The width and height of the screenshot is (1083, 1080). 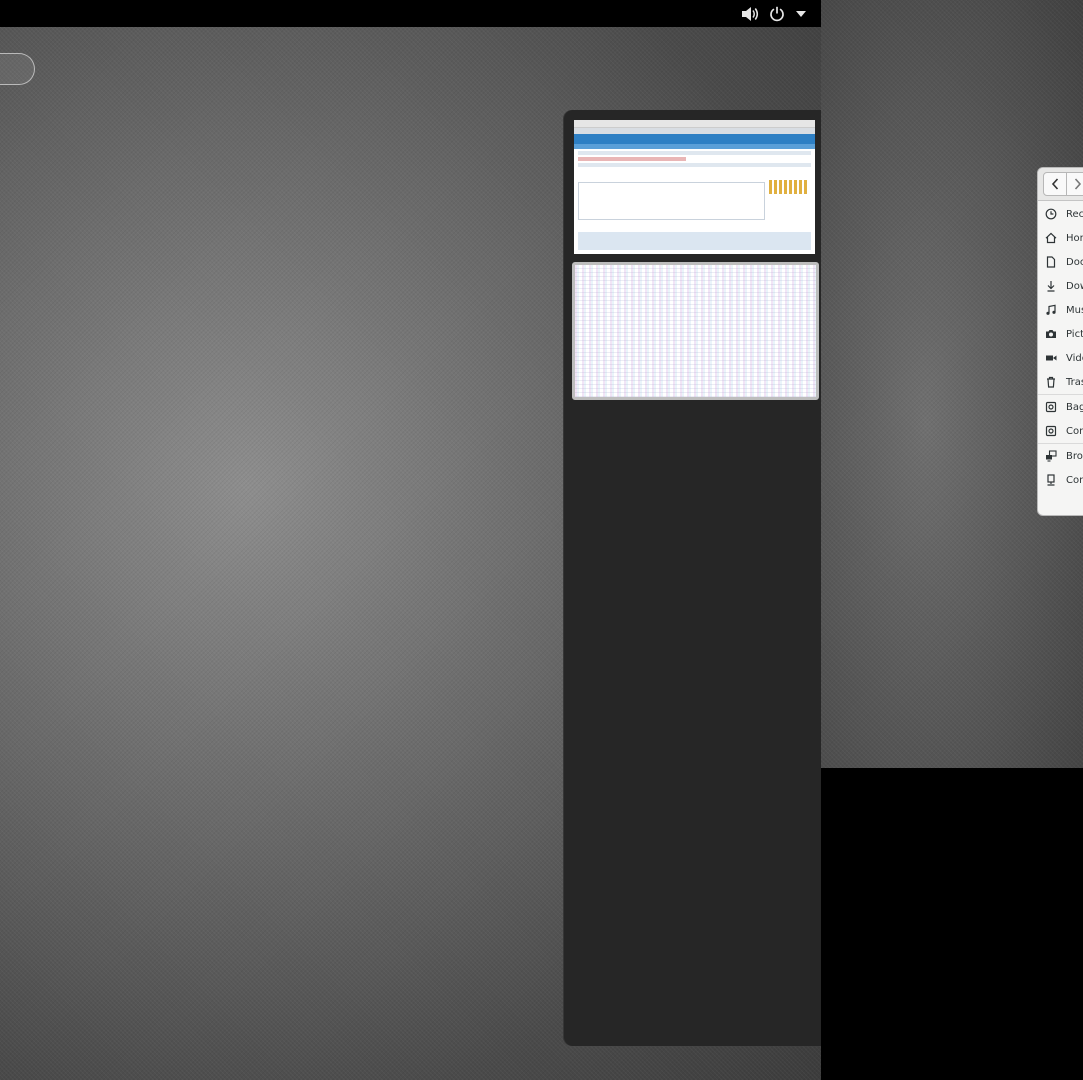 What do you see at coordinates (410, 13) in the screenshot?
I see `top-bar` at bounding box center [410, 13].